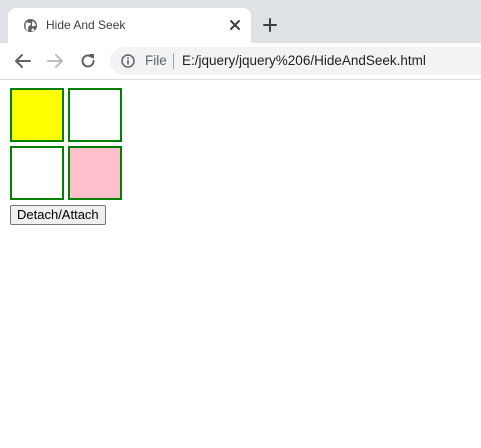  I want to click on arrow-right-icon, so click(55, 61).